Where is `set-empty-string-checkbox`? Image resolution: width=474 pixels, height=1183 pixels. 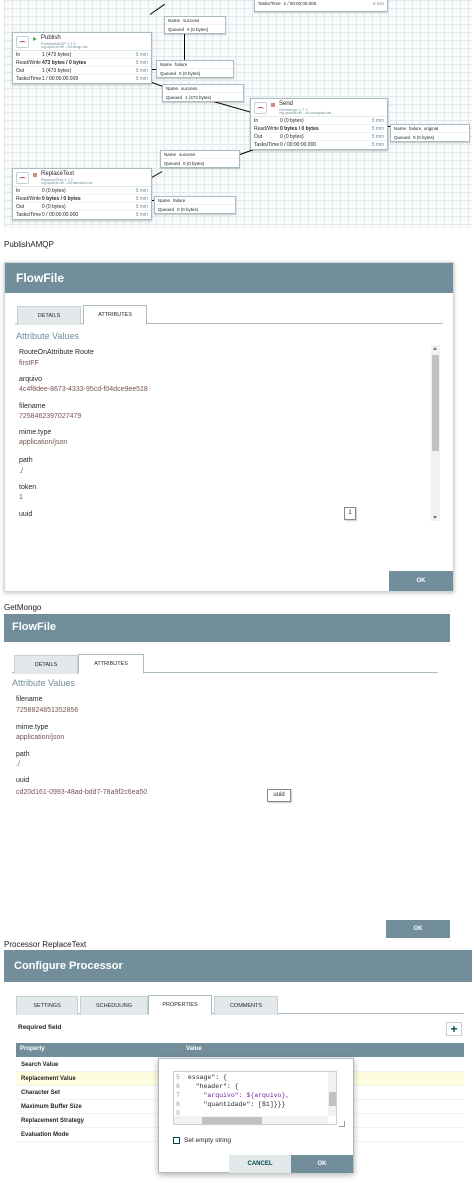 set-empty-string-checkbox is located at coordinates (176, 1140).